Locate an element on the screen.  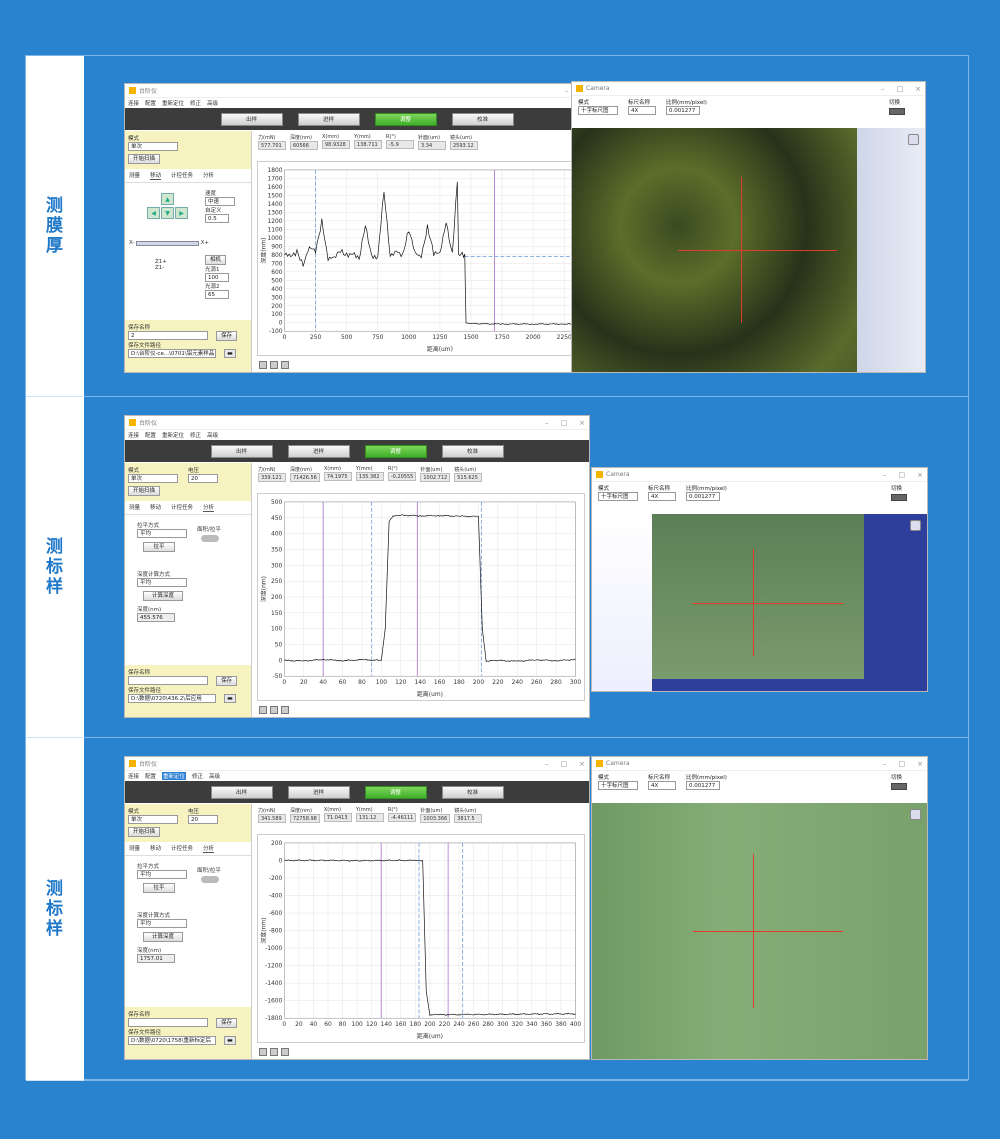
level-button: 拉平 is located at coordinates (159, 888).